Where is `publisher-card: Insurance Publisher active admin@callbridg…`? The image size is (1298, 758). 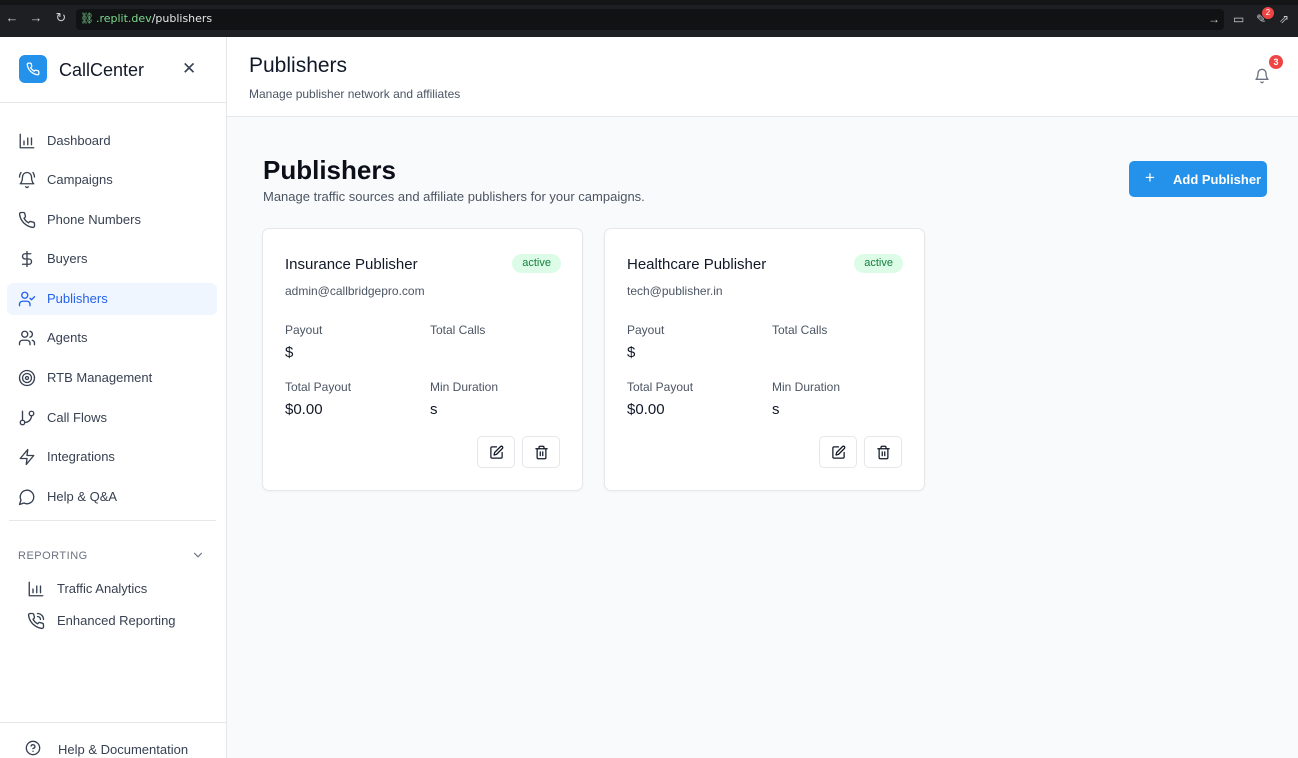 publisher-card: Insurance Publisher active admin@callbridg… is located at coordinates (422, 359).